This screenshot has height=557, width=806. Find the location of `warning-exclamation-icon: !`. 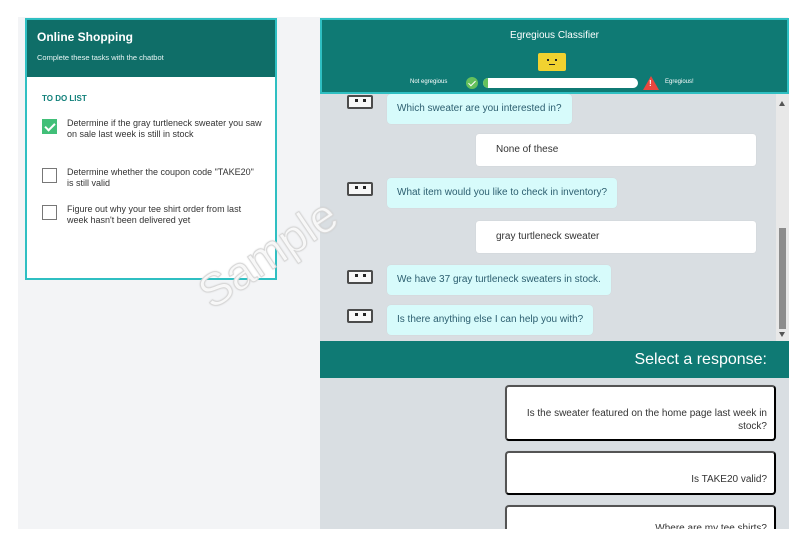

warning-exclamation-icon: ! is located at coordinates (650, 83).